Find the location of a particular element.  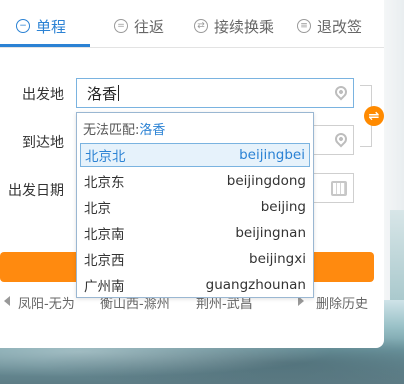

text-caret is located at coordinates (119, 93).